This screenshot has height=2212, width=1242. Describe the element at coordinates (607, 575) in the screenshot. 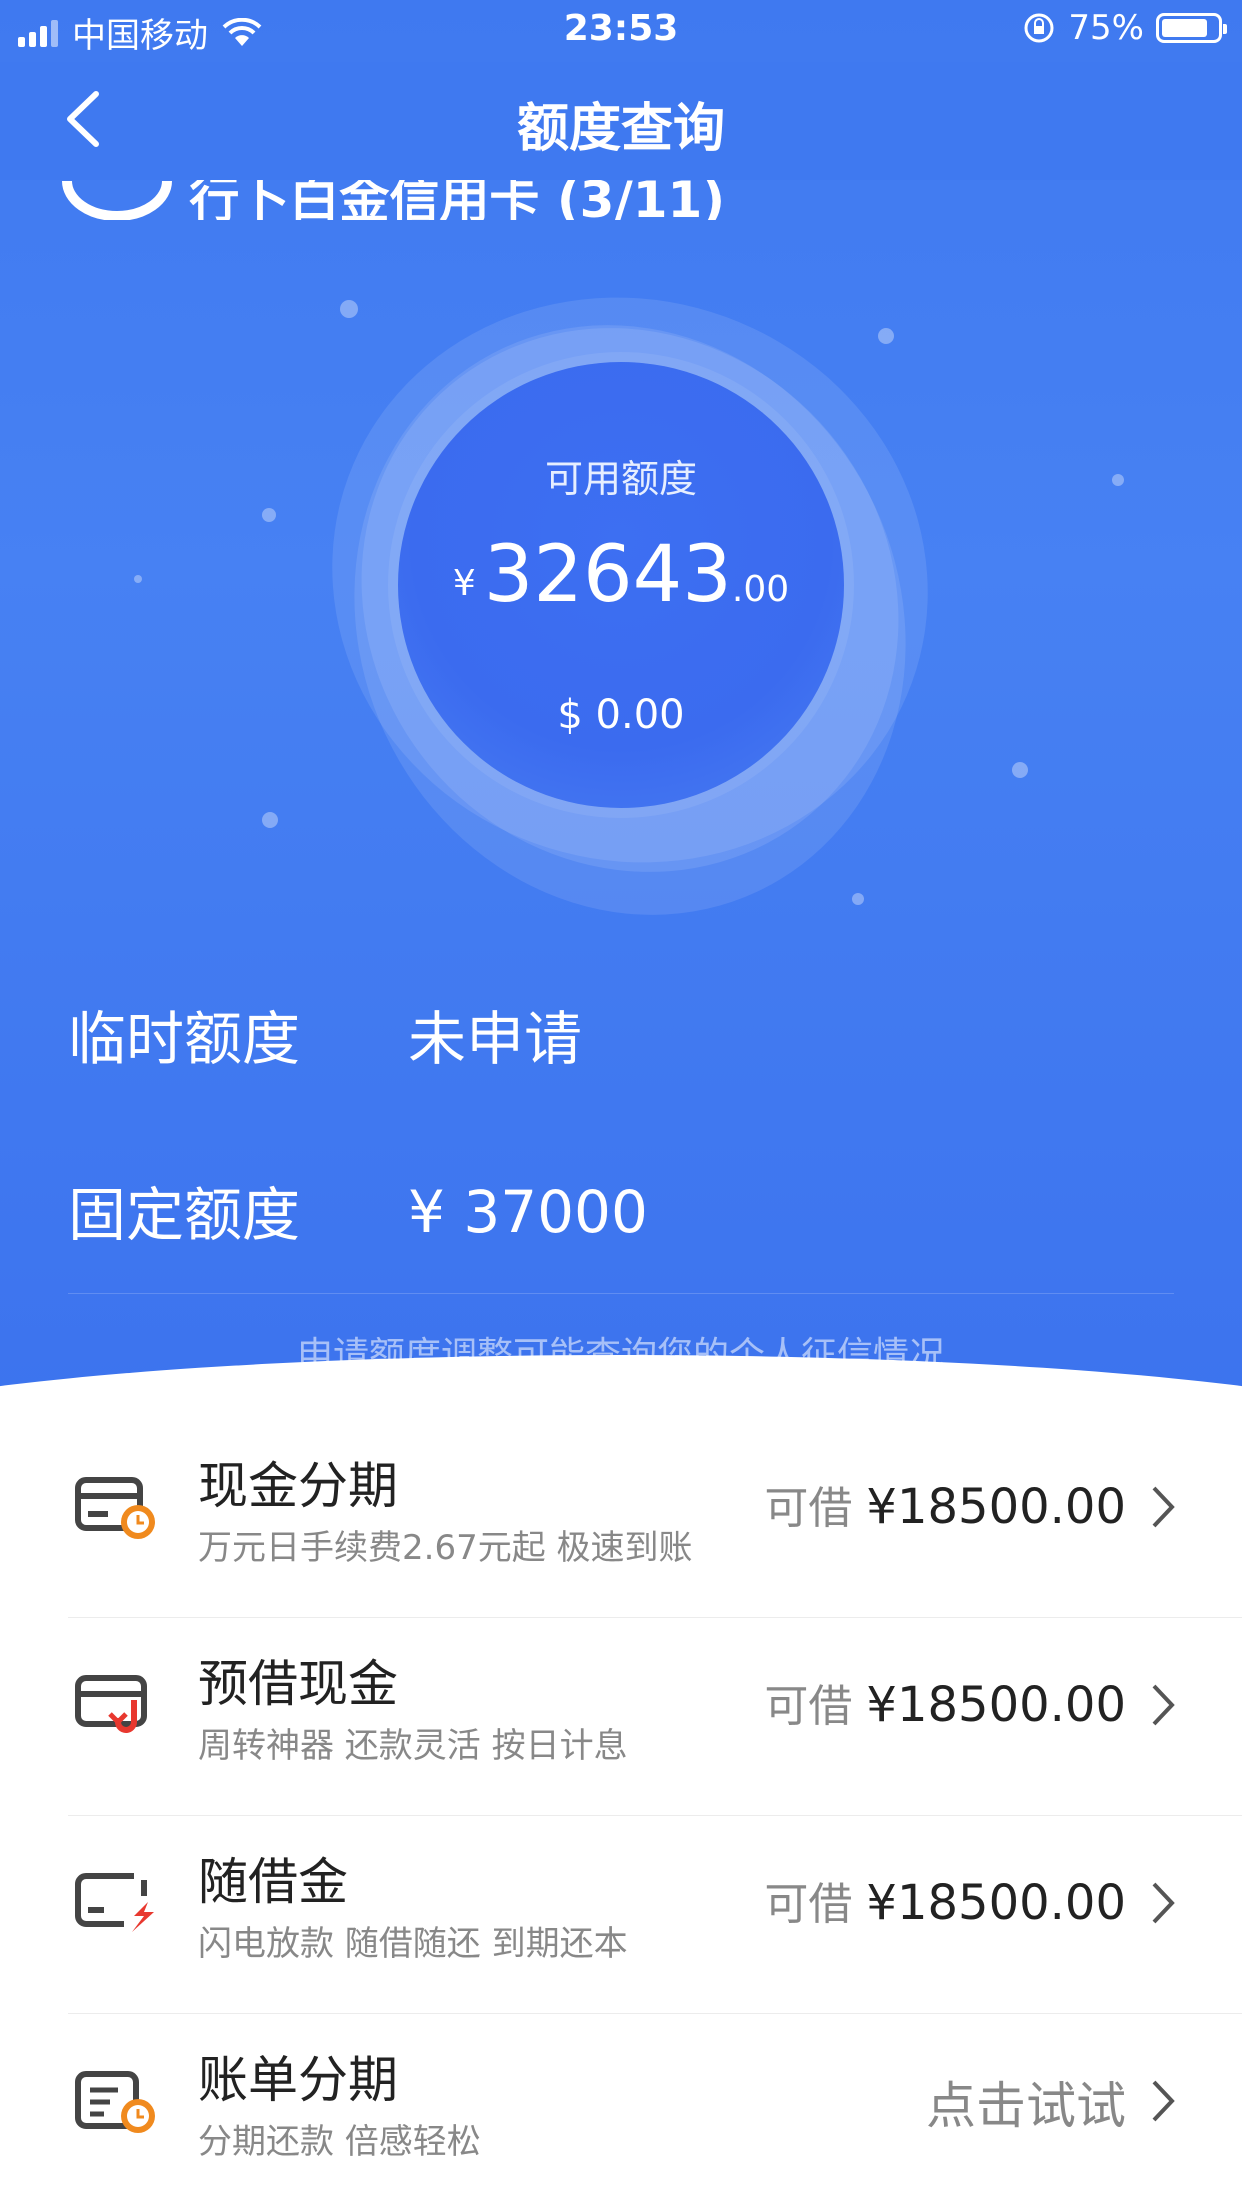

I see `amount-integer: 32643` at that location.